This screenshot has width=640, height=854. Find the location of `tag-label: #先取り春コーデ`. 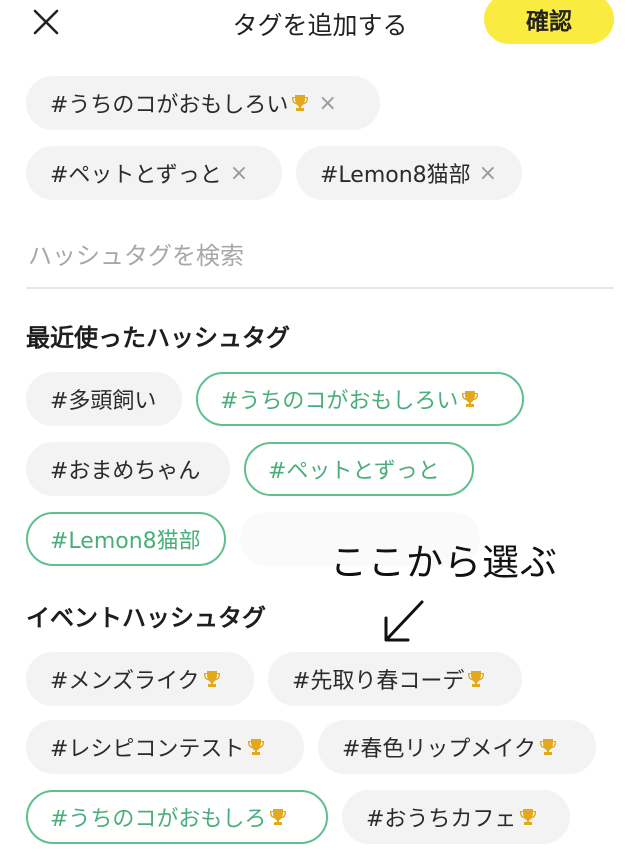

tag-label: #先取り春コーデ is located at coordinates (378, 681).